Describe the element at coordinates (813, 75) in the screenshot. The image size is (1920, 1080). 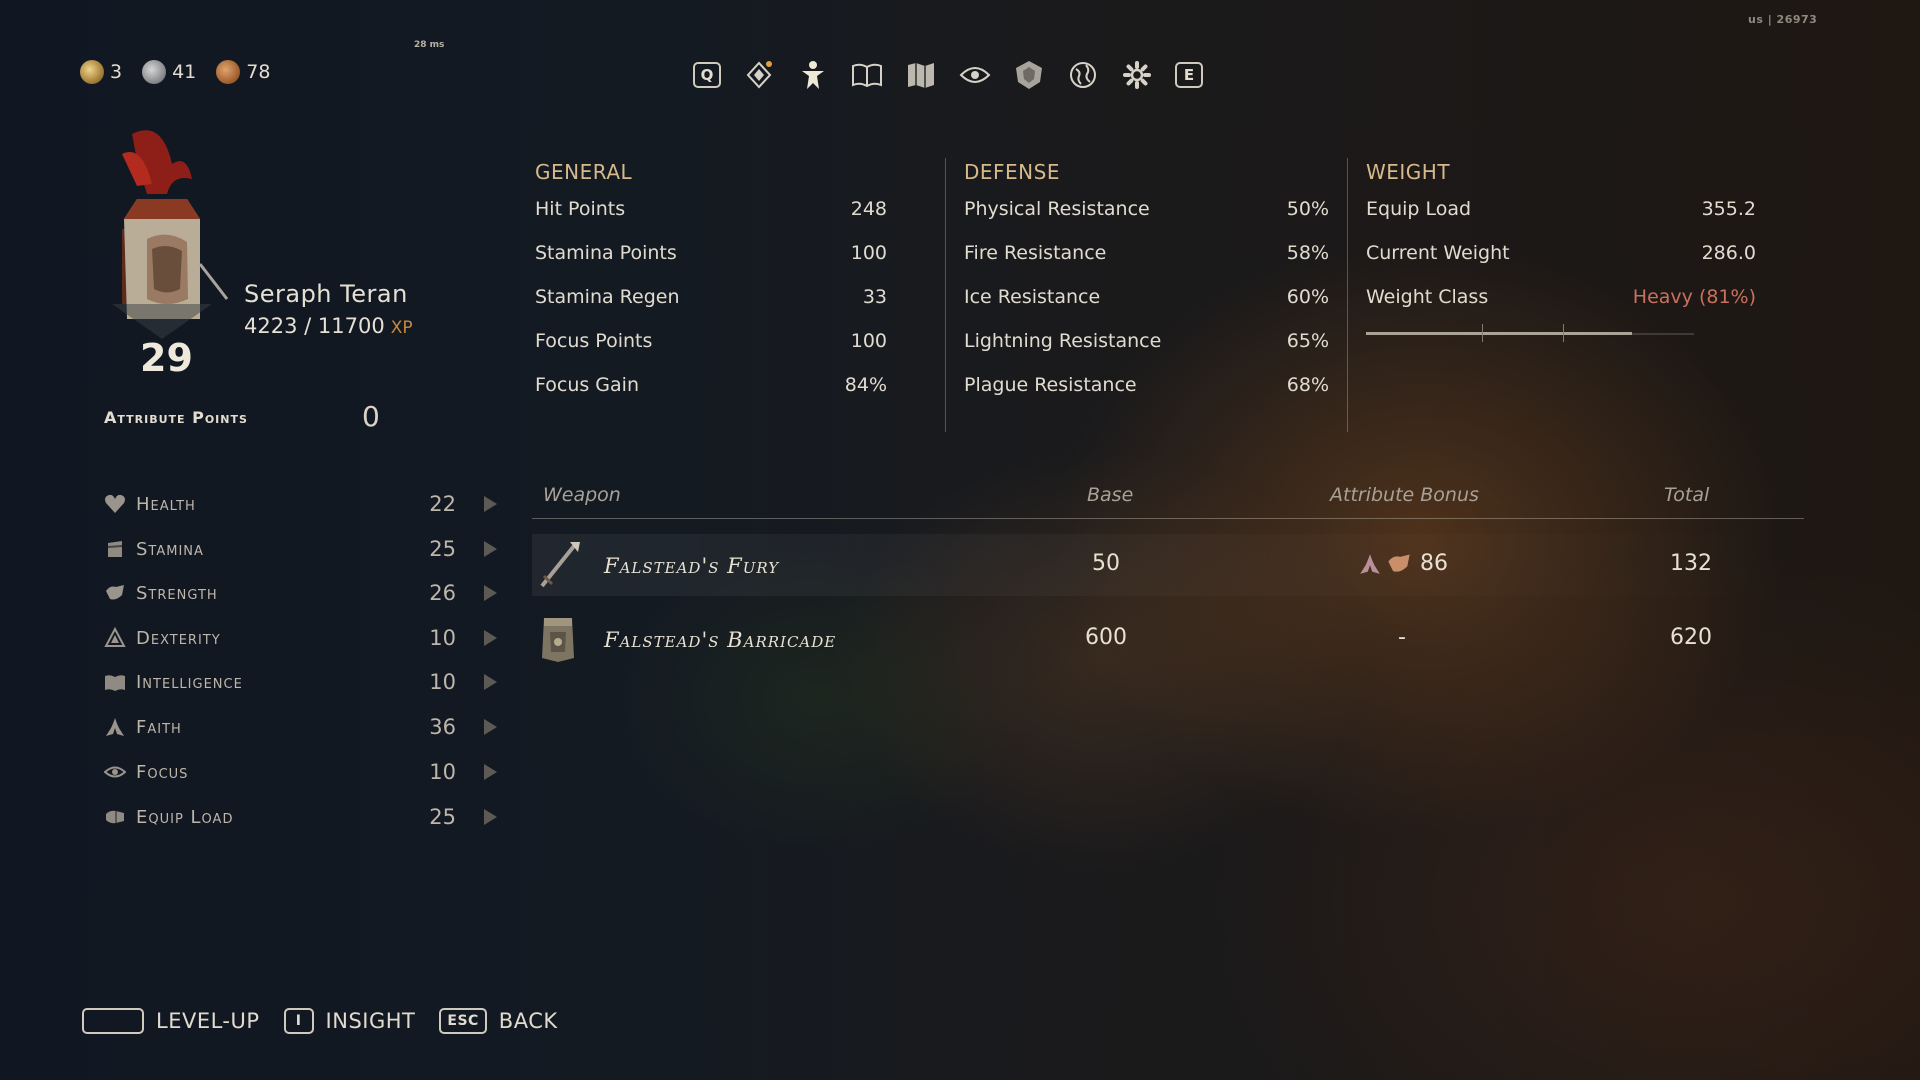
I see `character-icon` at that location.